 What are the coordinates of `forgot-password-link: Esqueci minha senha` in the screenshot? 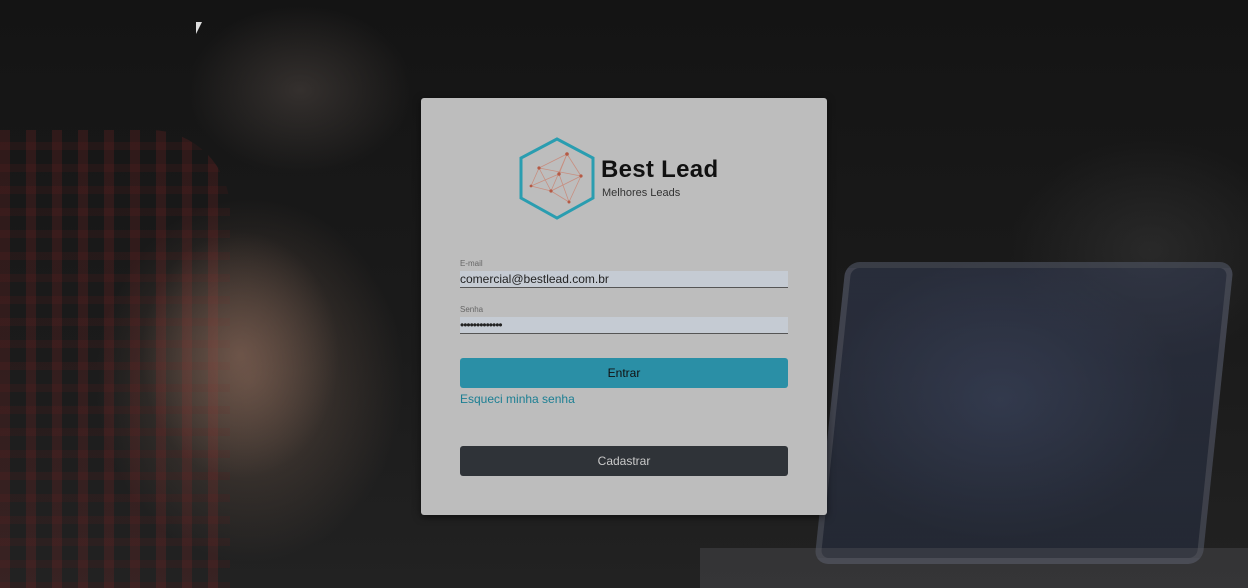 It's located at (517, 399).